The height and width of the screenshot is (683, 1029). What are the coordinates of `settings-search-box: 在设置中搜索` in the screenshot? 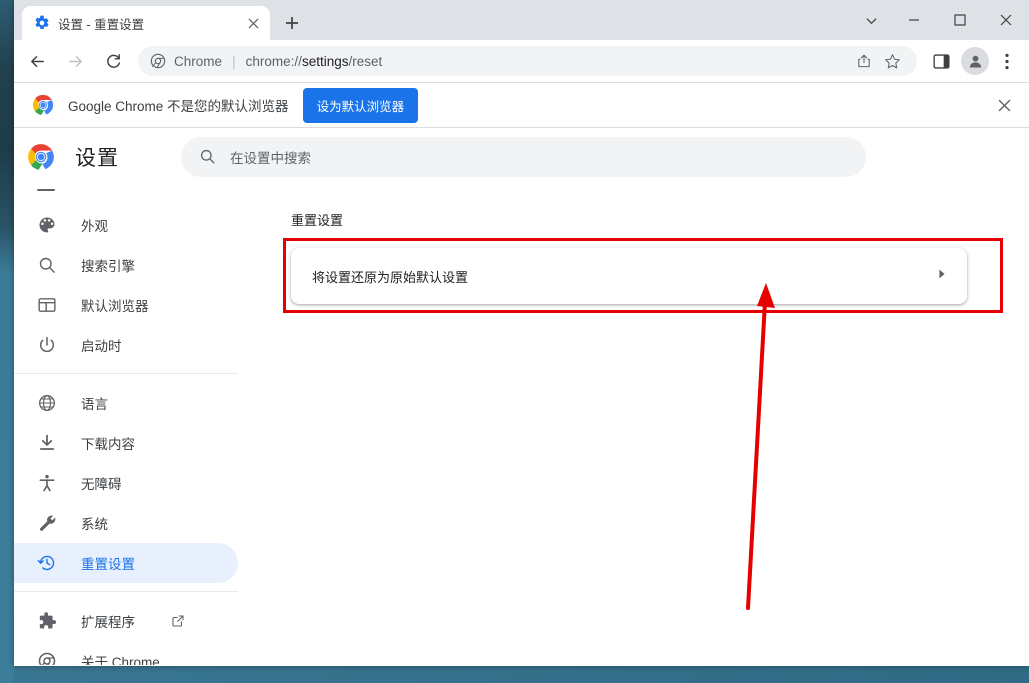 It's located at (523, 156).